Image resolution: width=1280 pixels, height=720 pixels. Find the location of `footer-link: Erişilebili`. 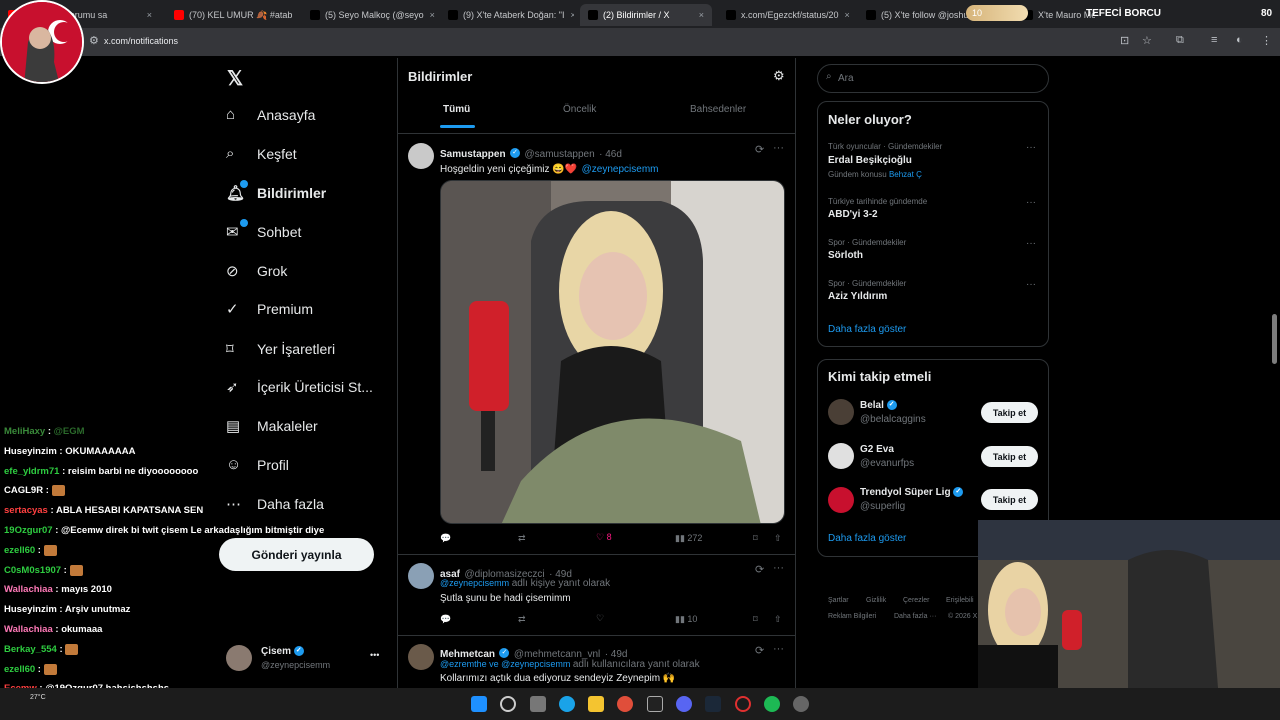

footer-link: Erişilebili is located at coordinates (960, 600).